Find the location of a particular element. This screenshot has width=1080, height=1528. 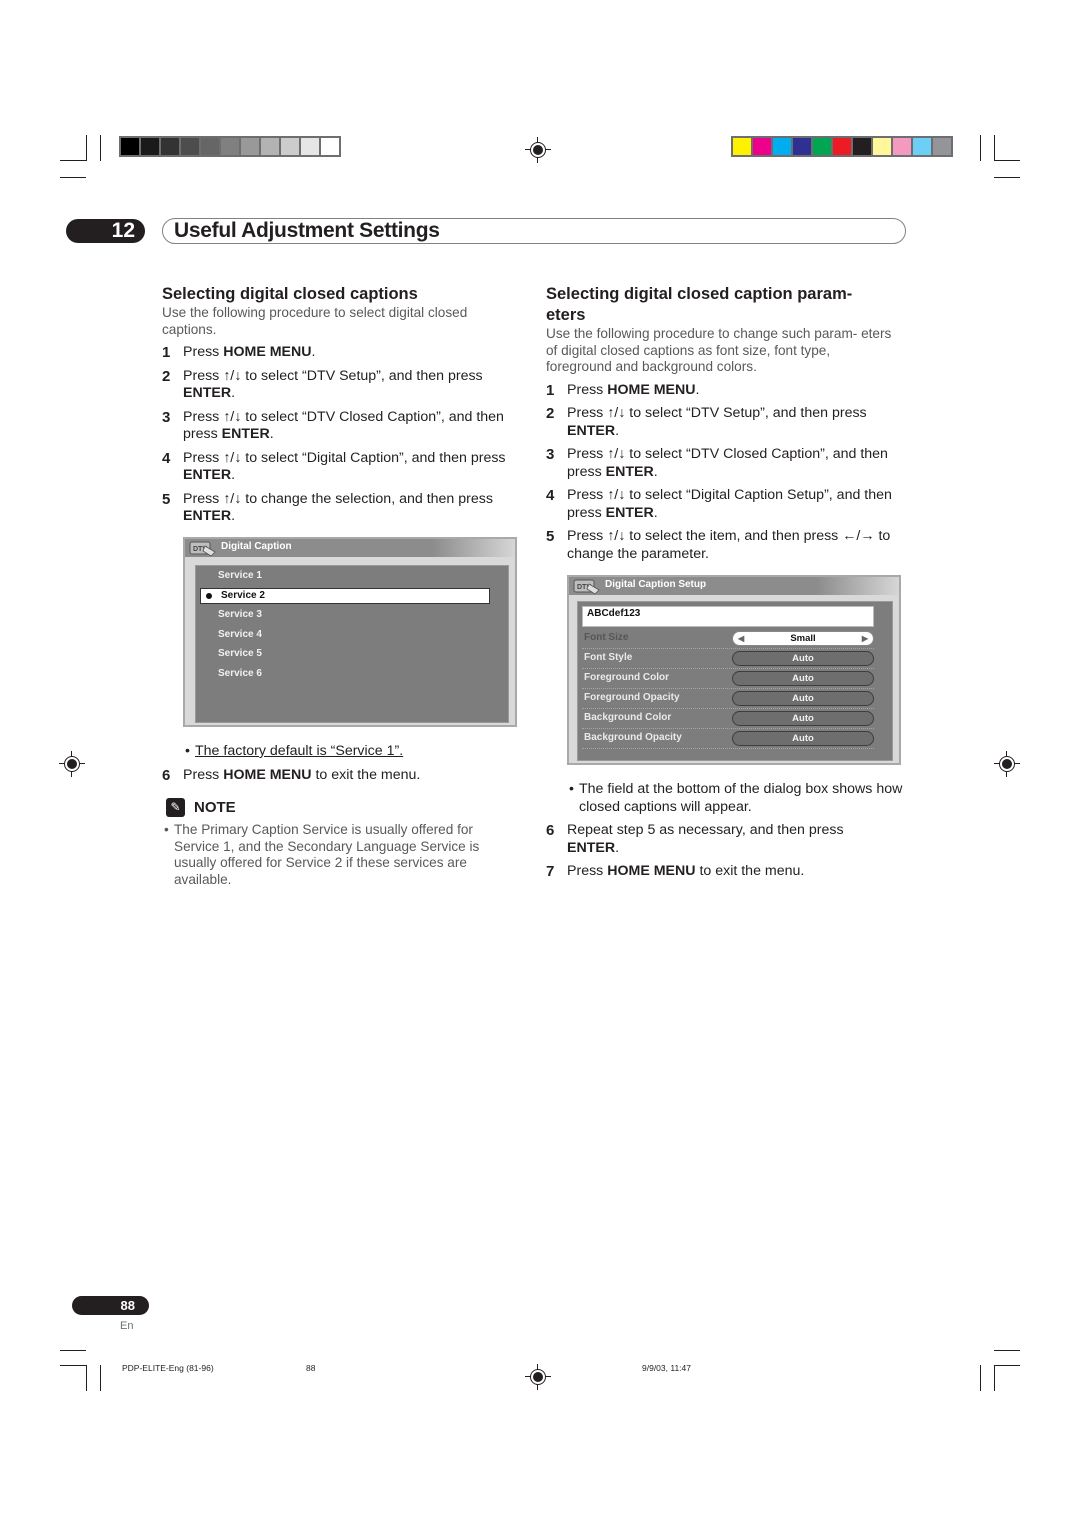

service-option: Service 4 is located at coordinates (240, 634).